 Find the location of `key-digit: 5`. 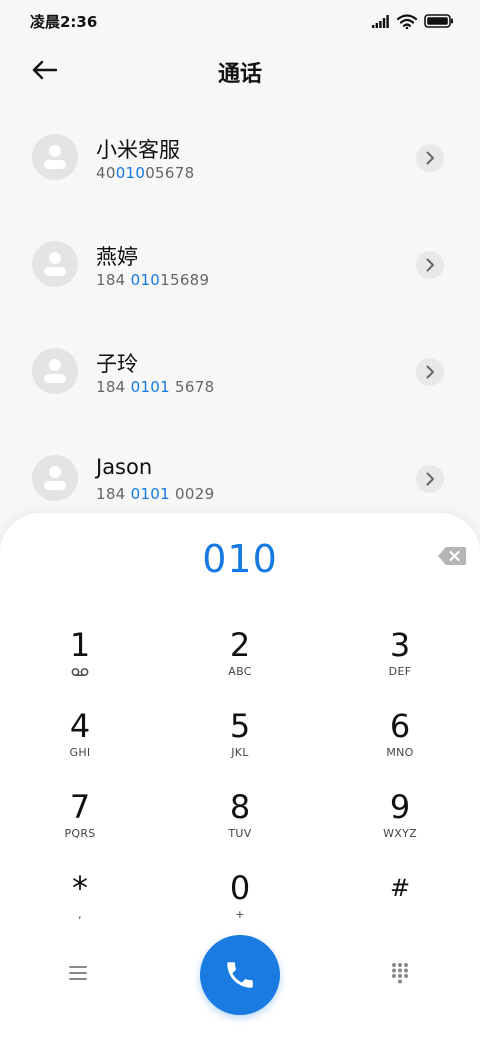

key-digit: 5 is located at coordinates (240, 726).